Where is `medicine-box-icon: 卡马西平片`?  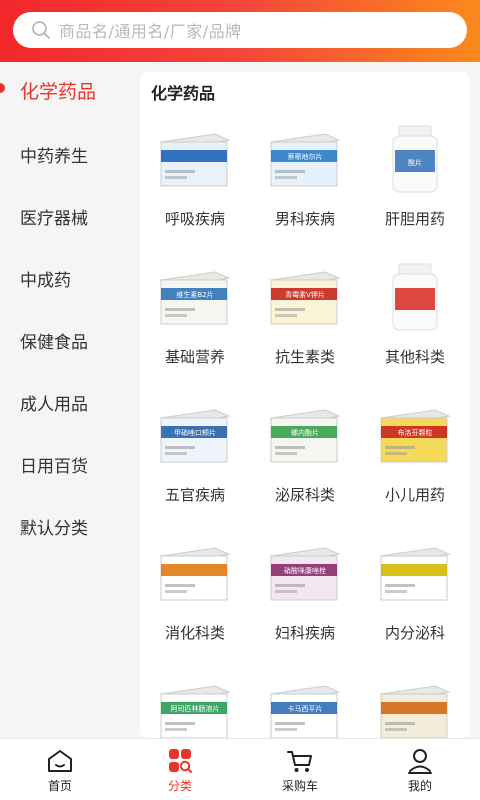
medicine-box-icon: 卡马西平片 is located at coordinates (305, 711).